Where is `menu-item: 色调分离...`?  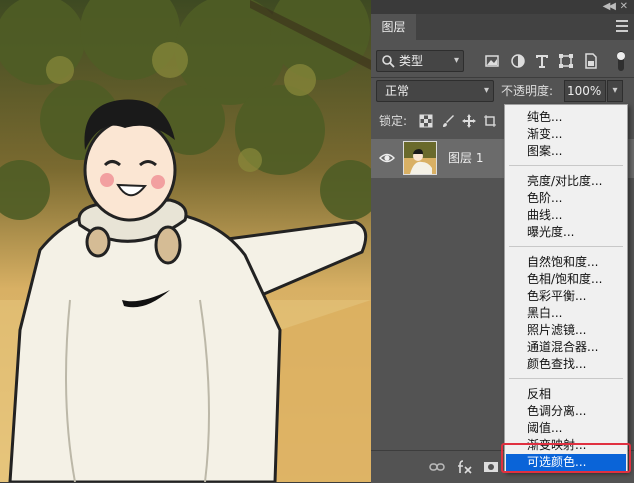
menu-item: 色调分离... is located at coordinates (566, 411).